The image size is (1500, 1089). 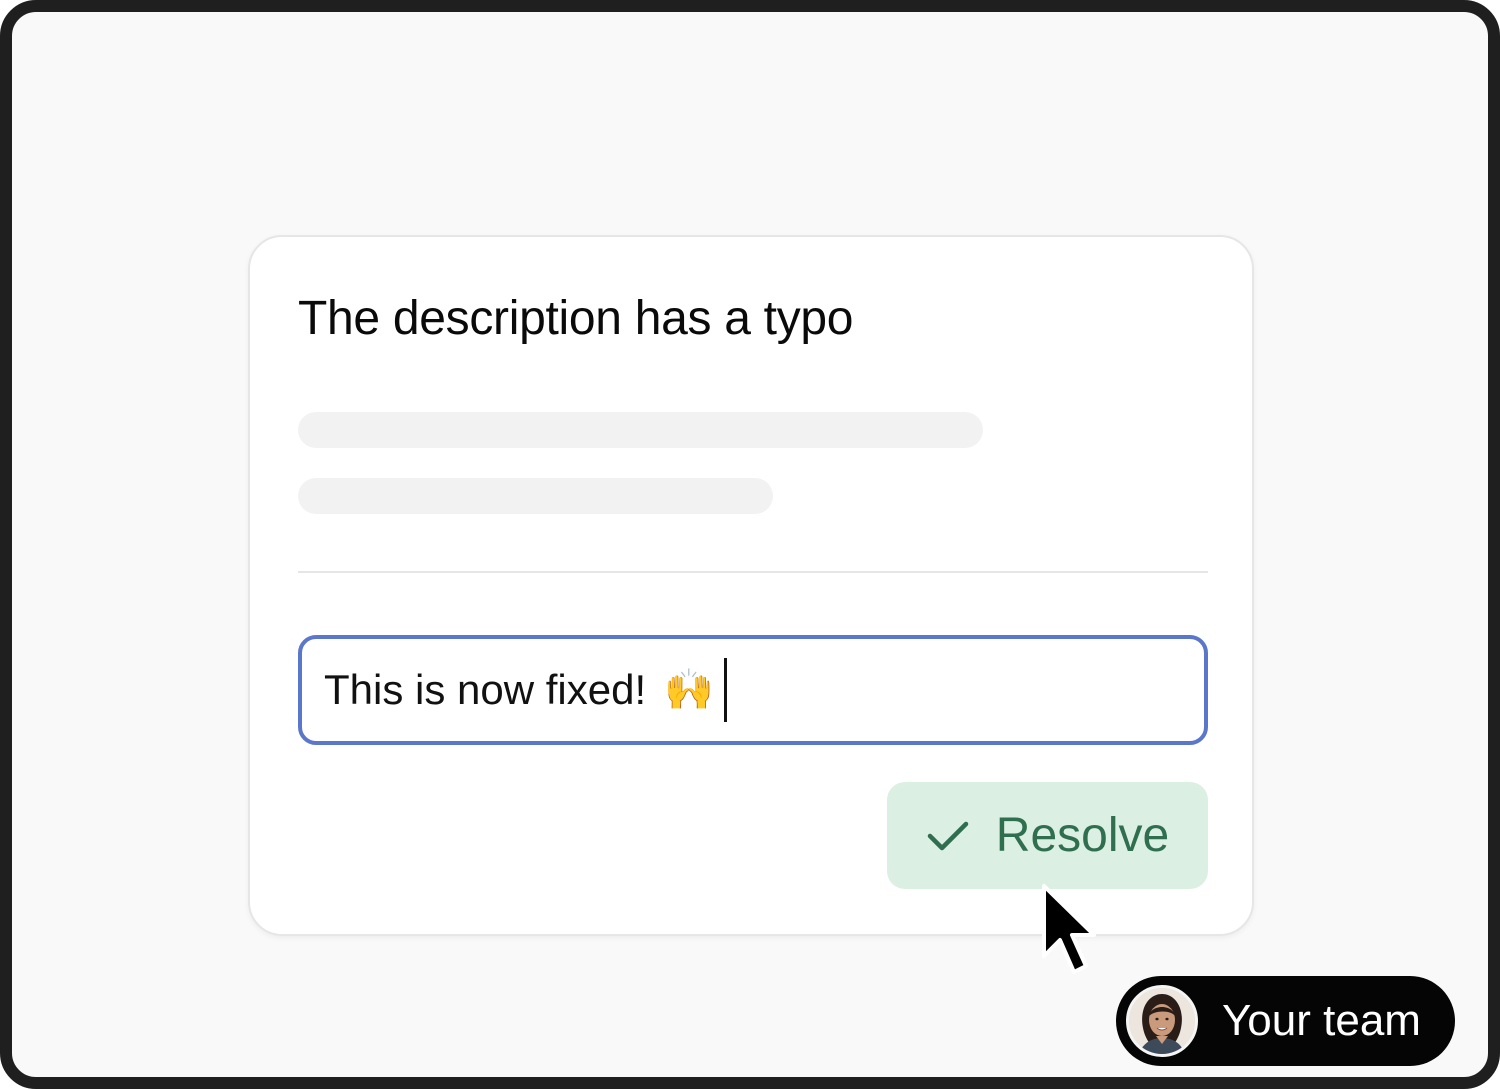 I want to click on reply-input-text: This is now fixed!, so click(x=485, y=689).